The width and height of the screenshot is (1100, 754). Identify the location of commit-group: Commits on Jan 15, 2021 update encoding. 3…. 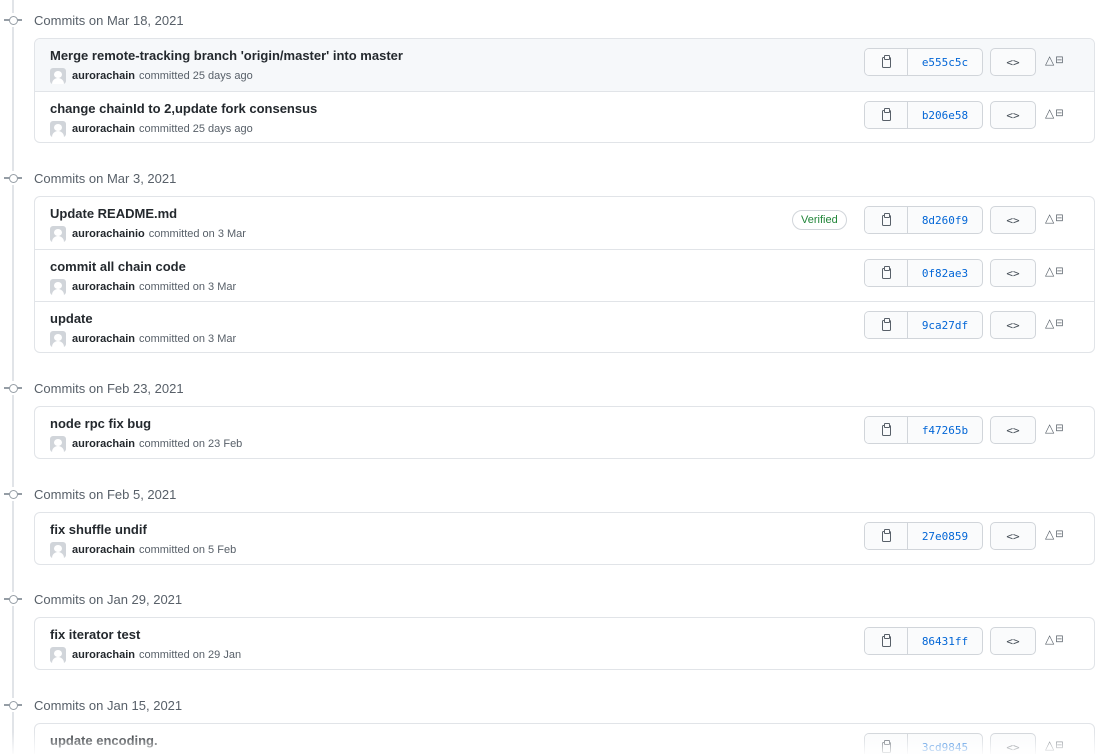
(550, 723).